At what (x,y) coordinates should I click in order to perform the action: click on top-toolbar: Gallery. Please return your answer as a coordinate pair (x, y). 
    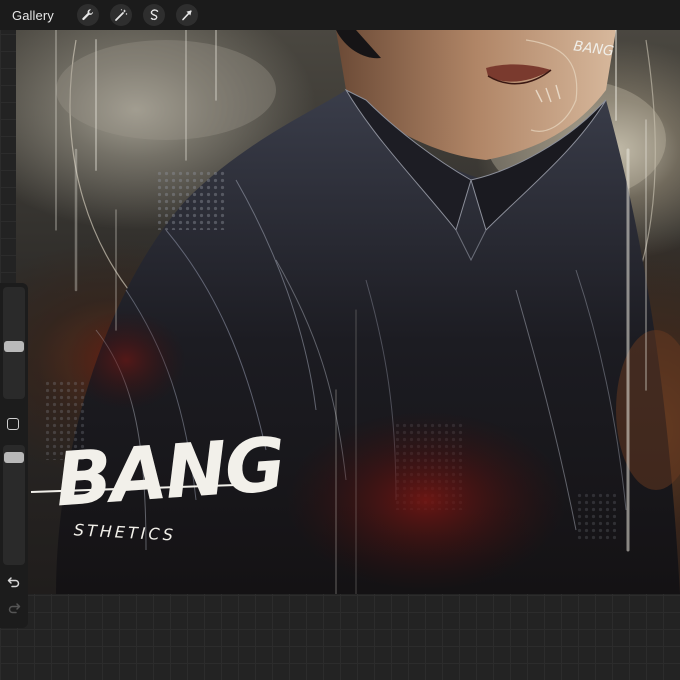
    Looking at the image, I should click on (340, 15).